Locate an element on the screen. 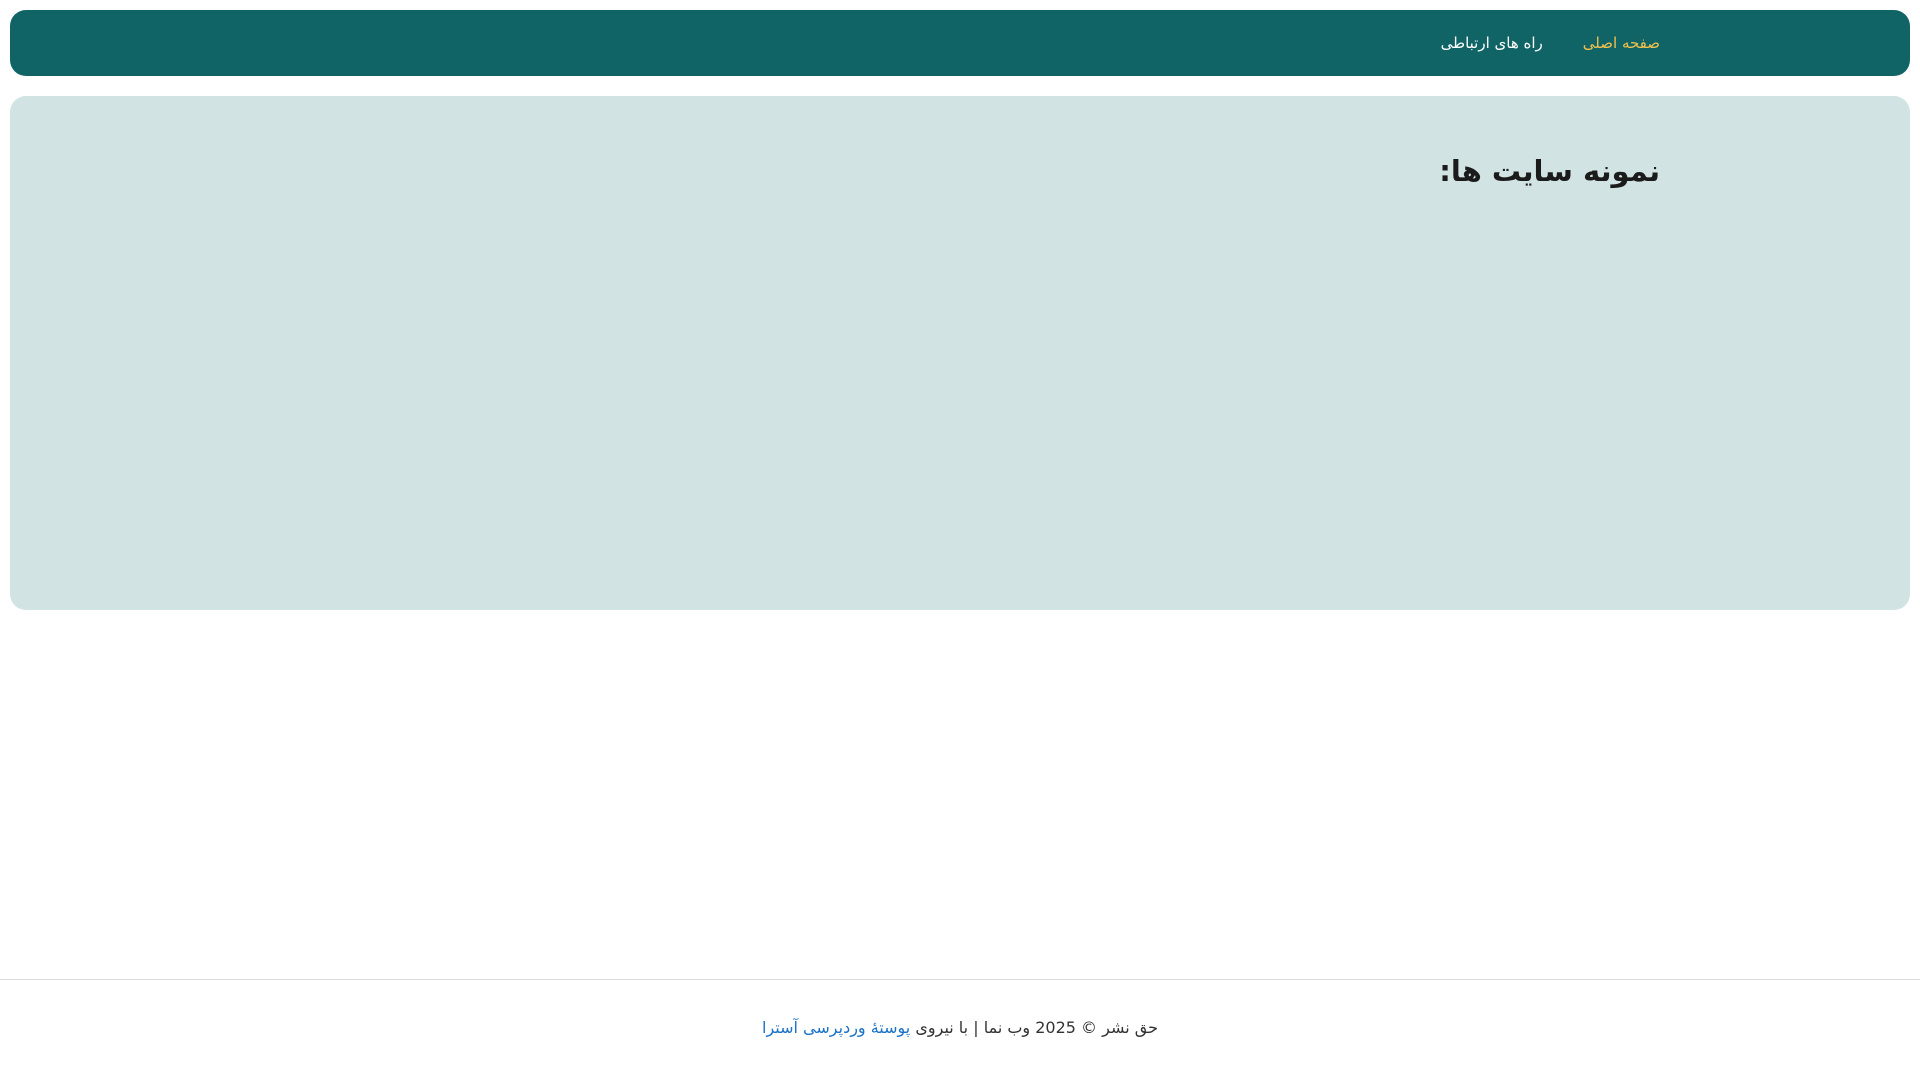 Image resolution: width=1920 pixels, height=1080 pixels. site-header: صفحه اصلی راه های ارتباطی is located at coordinates (960, 43).